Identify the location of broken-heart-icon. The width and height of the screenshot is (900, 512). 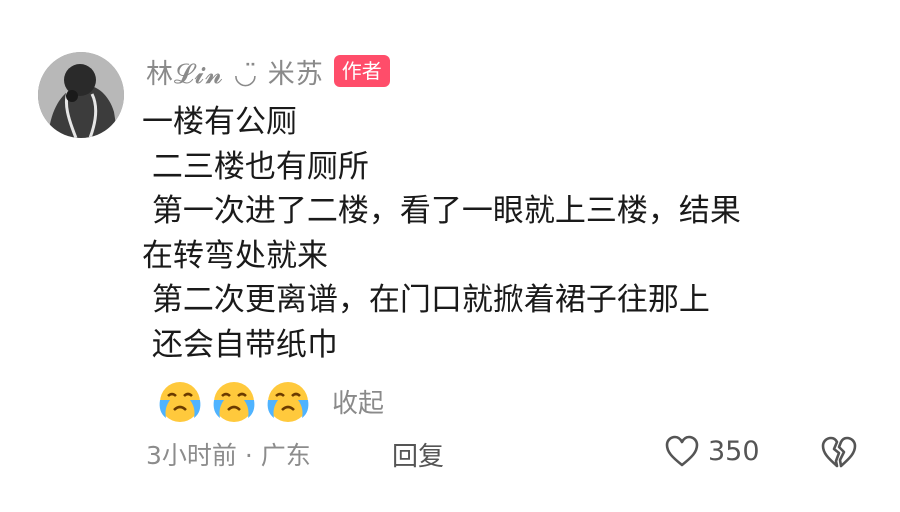
(839, 452).